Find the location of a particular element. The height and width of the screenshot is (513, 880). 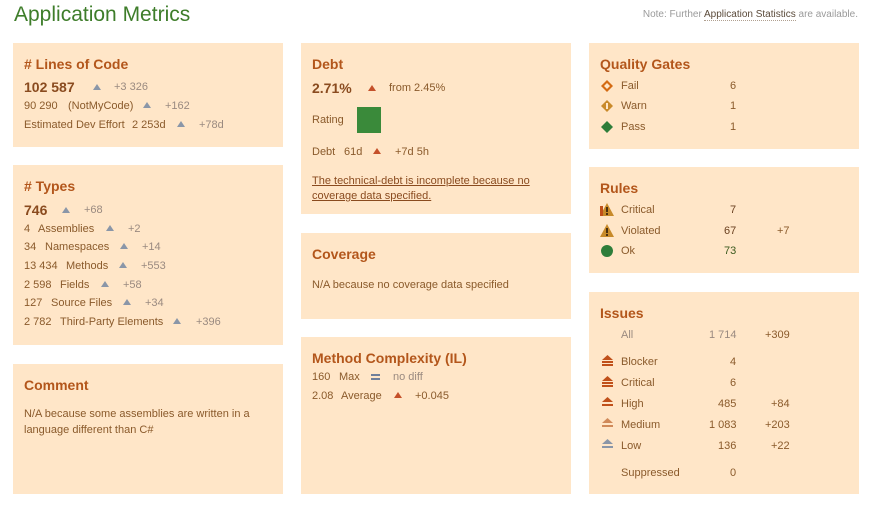

note-prefix: Note: Further is located at coordinates (673, 14).